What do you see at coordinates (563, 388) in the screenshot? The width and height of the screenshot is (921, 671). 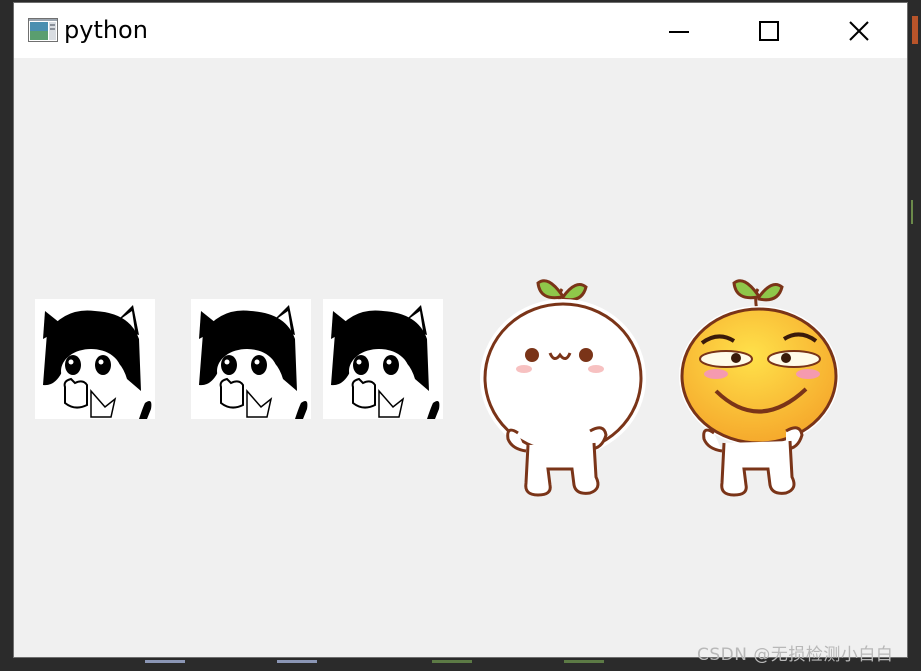 I see `white-bun-sticker-image` at bounding box center [563, 388].